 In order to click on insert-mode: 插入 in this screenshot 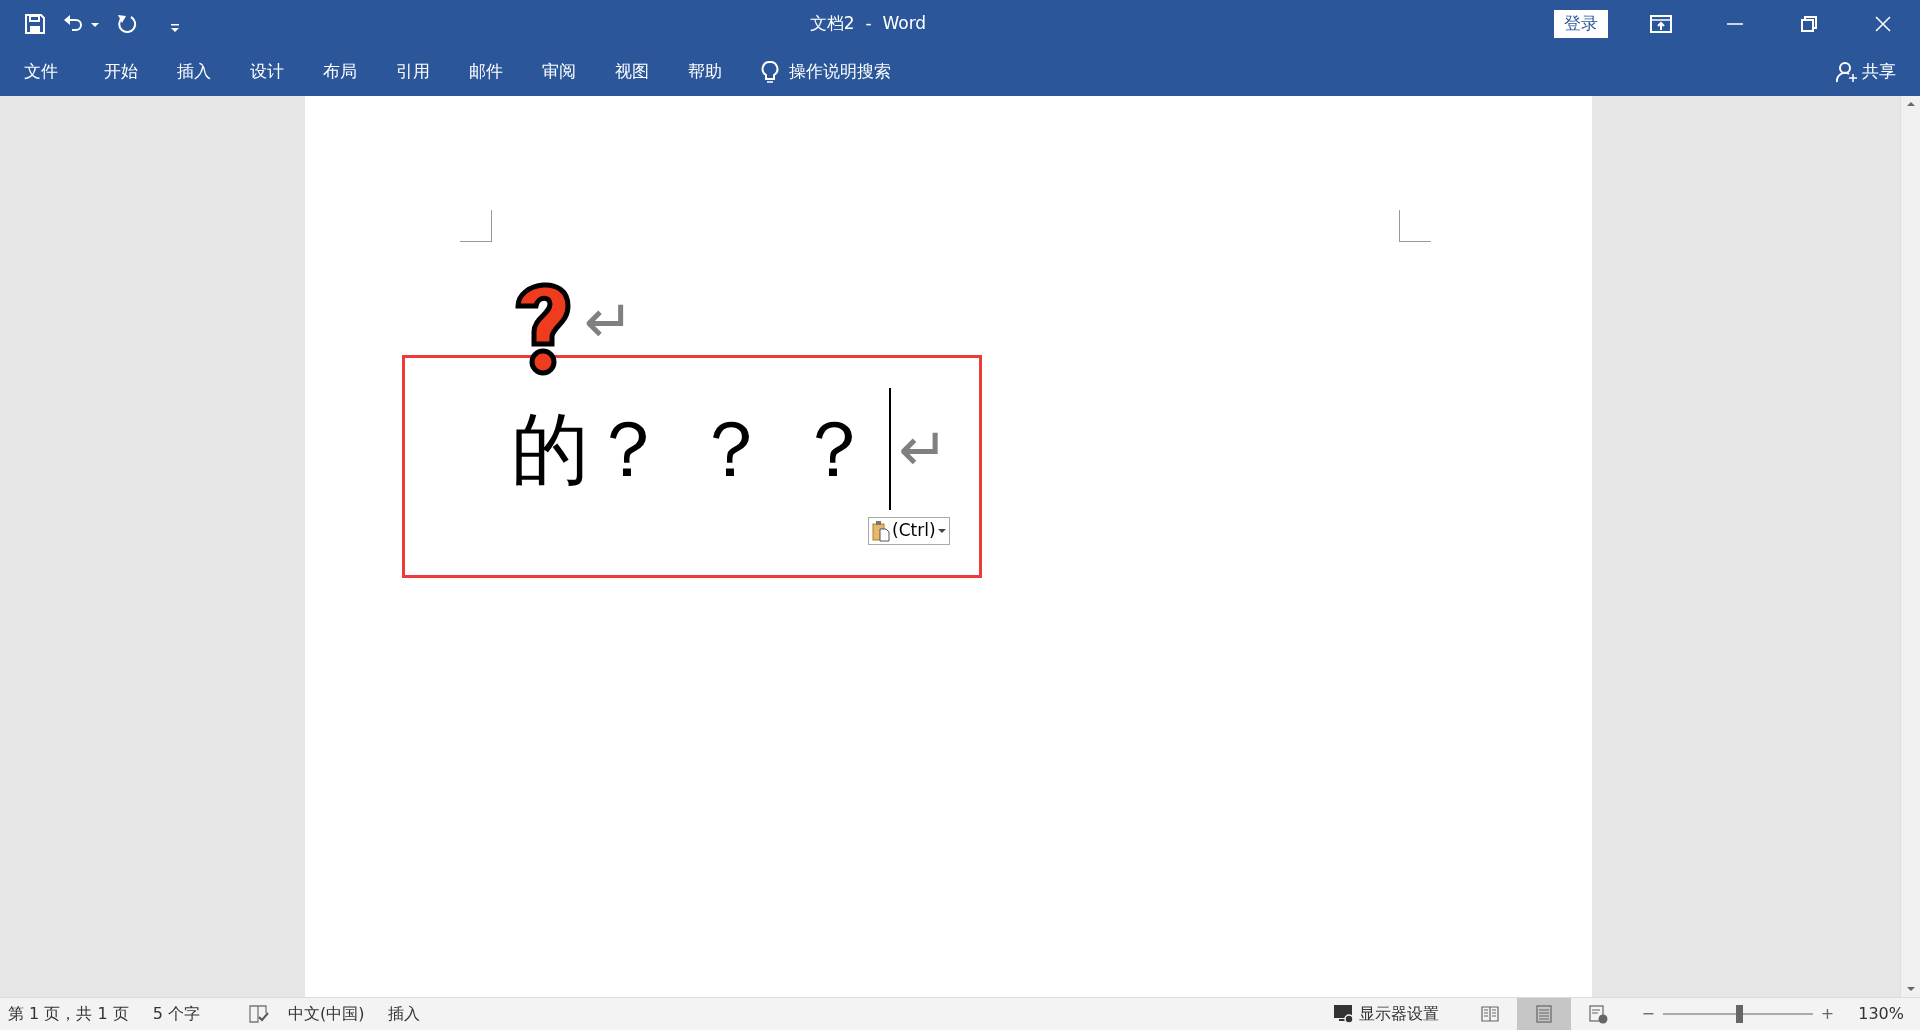, I will do `click(404, 1014)`.